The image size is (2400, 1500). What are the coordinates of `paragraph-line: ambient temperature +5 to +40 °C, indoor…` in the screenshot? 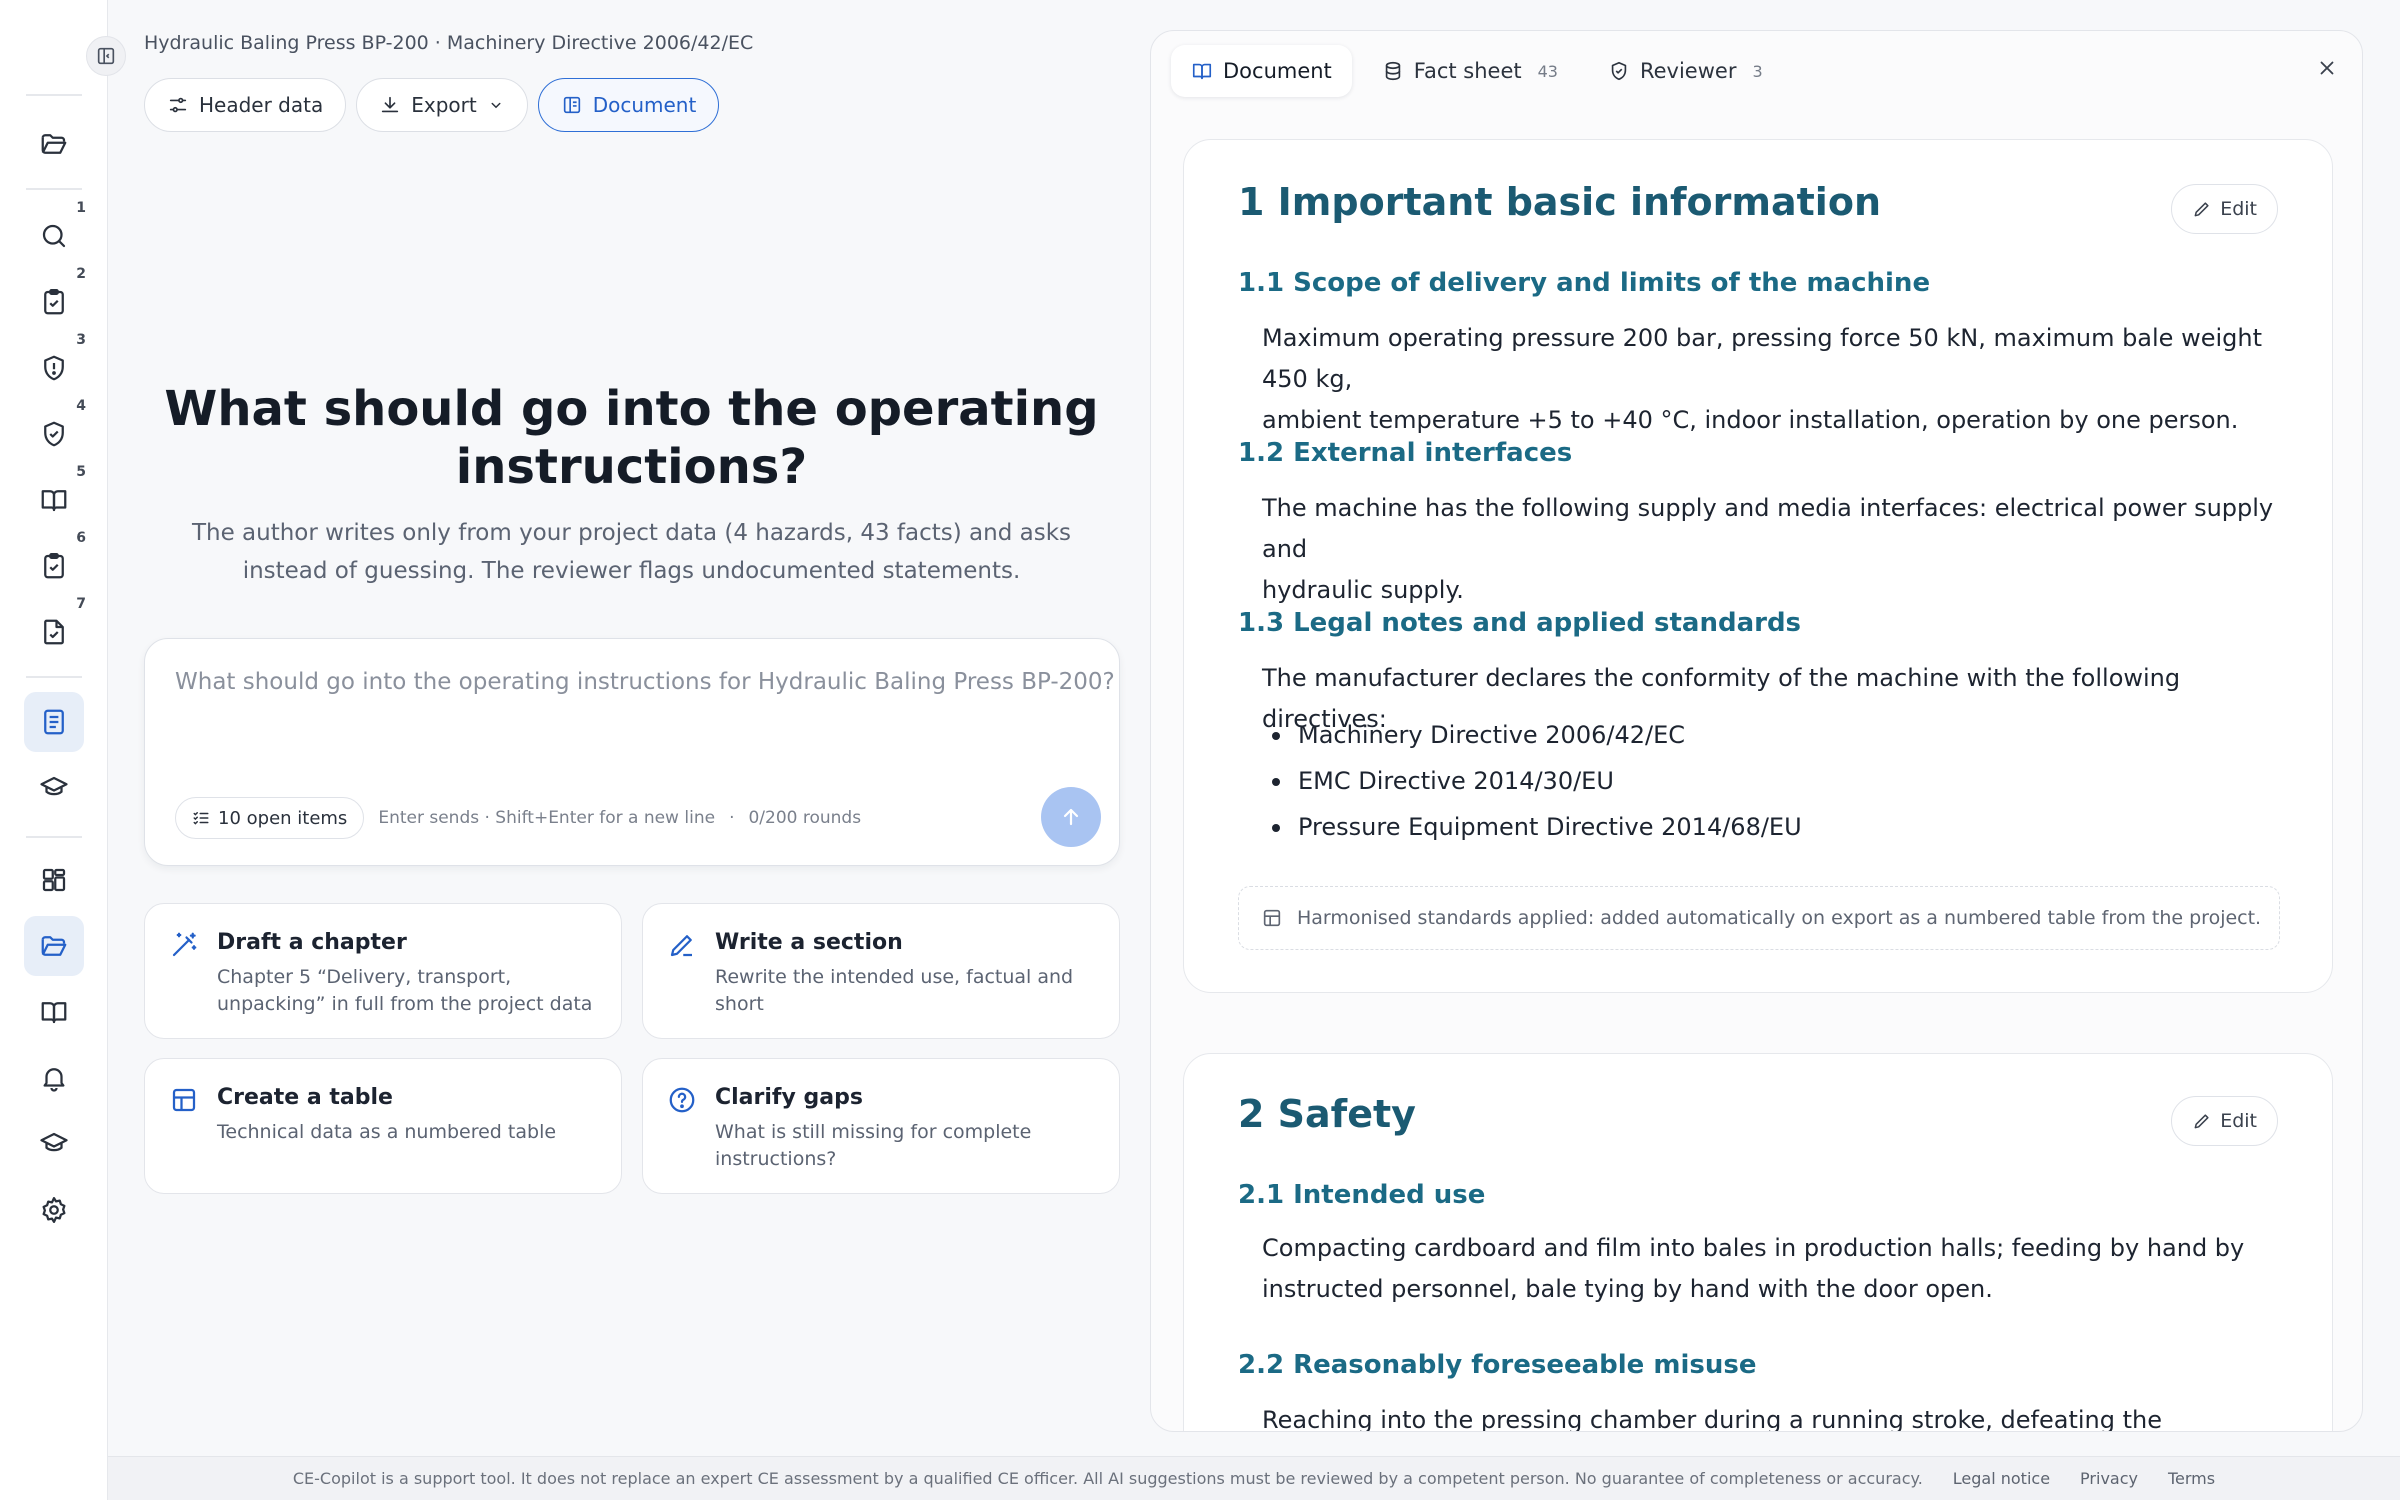 It's located at (1750, 420).